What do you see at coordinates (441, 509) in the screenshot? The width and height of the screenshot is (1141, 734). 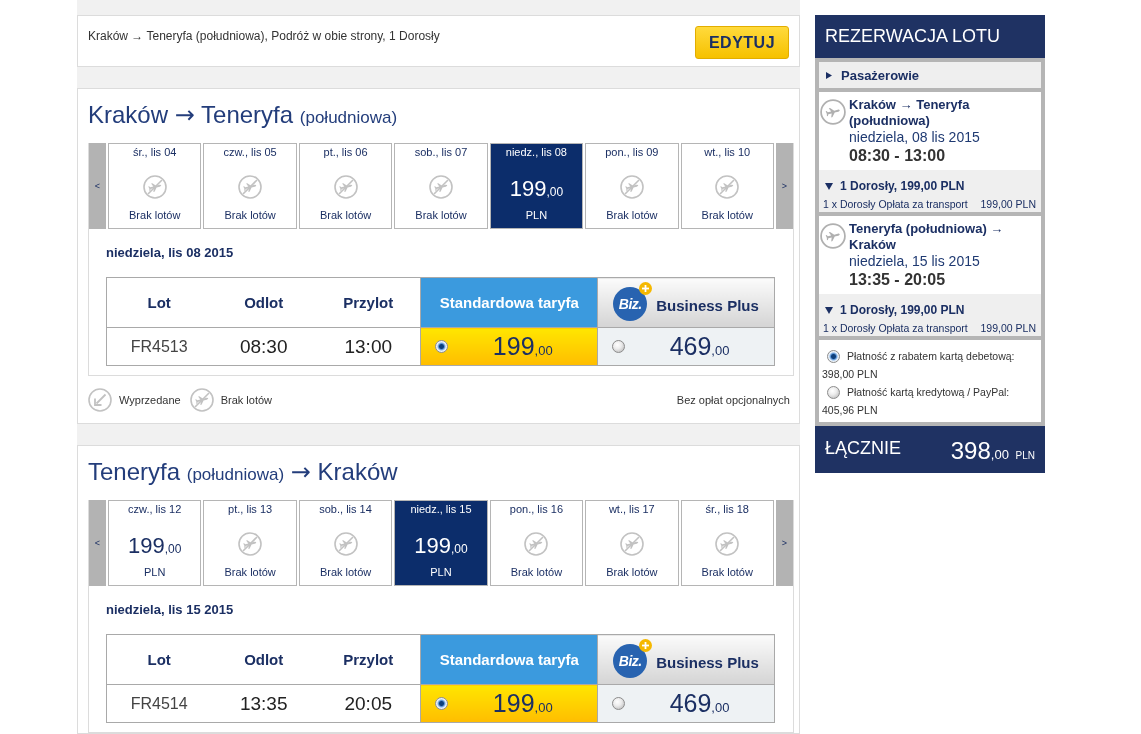 I see `day-label: niedz., lis 15` at bounding box center [441, 509].